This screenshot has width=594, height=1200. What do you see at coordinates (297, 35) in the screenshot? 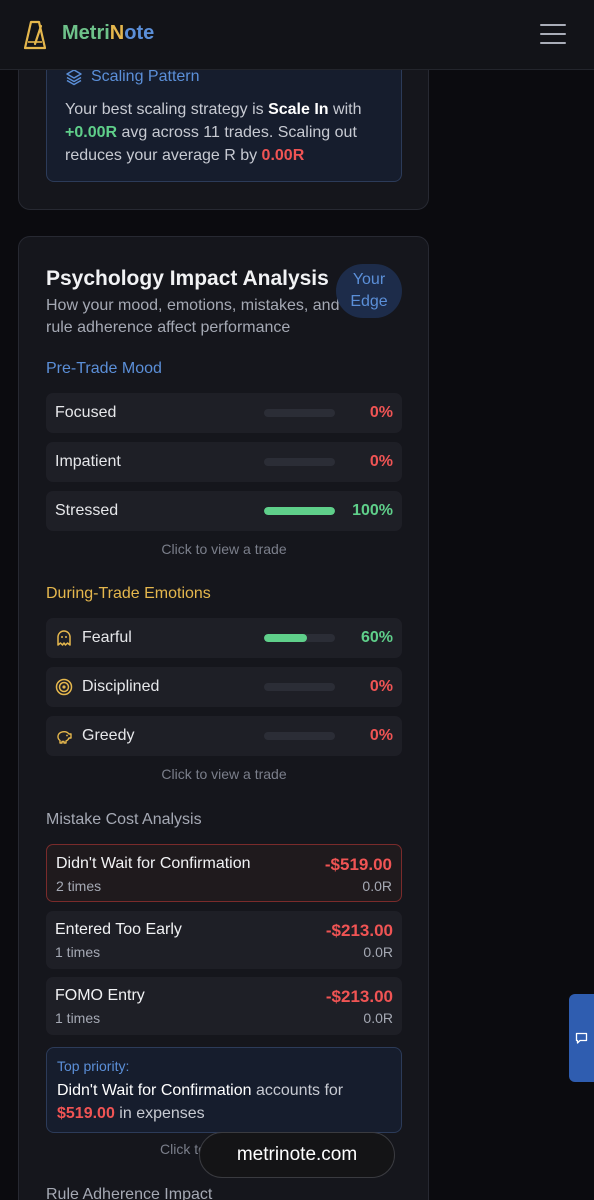
I see `app-header: MetriNote` at bounding box center [297, 35].